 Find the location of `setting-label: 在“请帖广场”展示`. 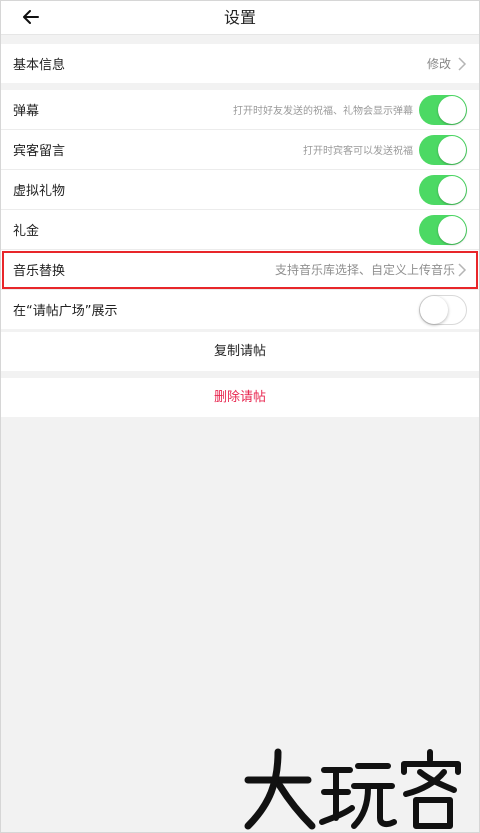

setting-label: 在“请帖广场”展示 is located at coordinates (65, 311).